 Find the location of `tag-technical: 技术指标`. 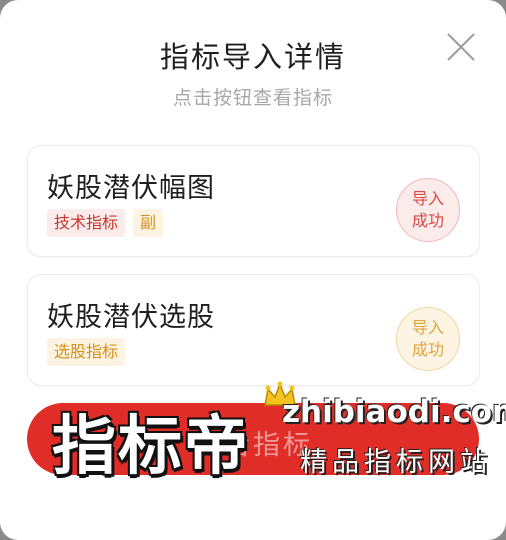

tag-technical: 技术指标 is located at coordinates (86, 223).